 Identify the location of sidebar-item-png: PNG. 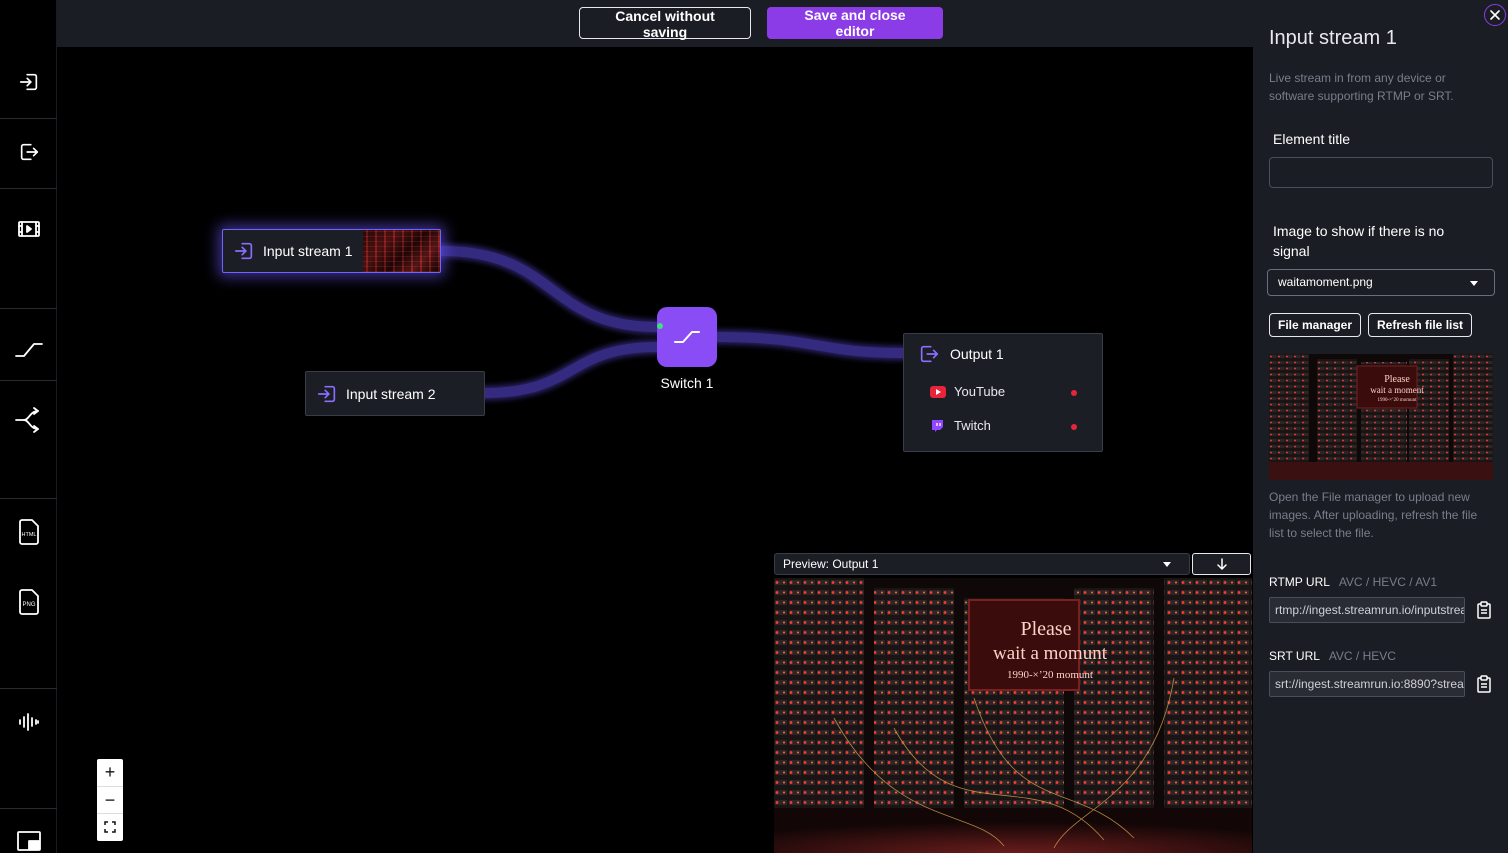
(28, 602).